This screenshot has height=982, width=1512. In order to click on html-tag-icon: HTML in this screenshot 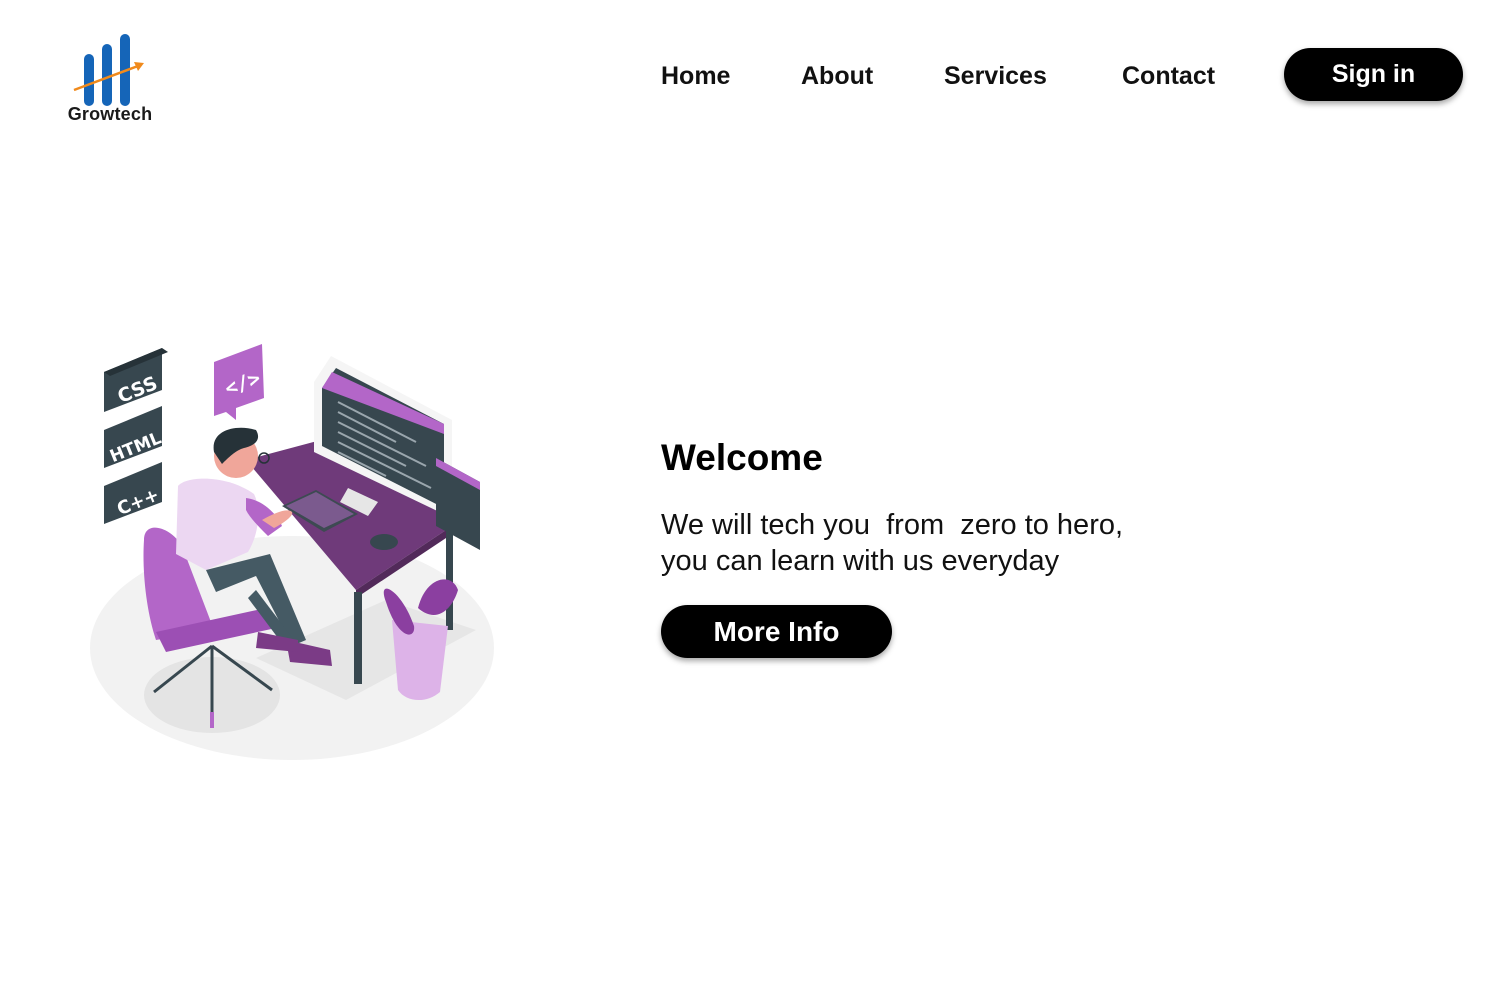, I will do `click(134, 437)`.